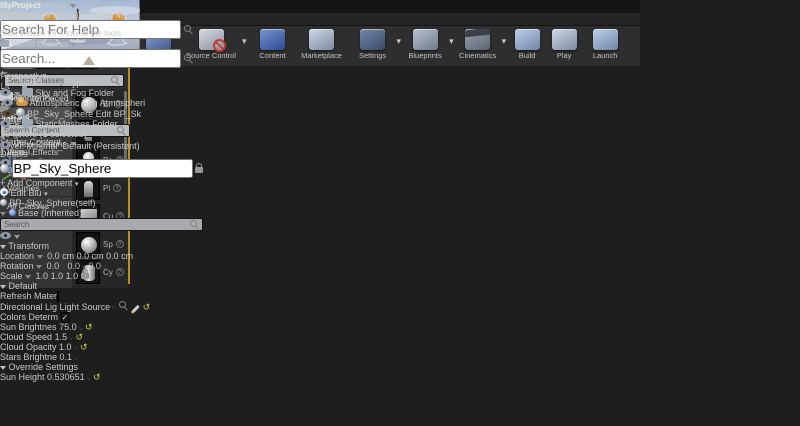 This screenshot has width=800, height=426. Describe the element at coordinates (101, 63) in the screenshot. I see `outliner-search-row: +` at that location.